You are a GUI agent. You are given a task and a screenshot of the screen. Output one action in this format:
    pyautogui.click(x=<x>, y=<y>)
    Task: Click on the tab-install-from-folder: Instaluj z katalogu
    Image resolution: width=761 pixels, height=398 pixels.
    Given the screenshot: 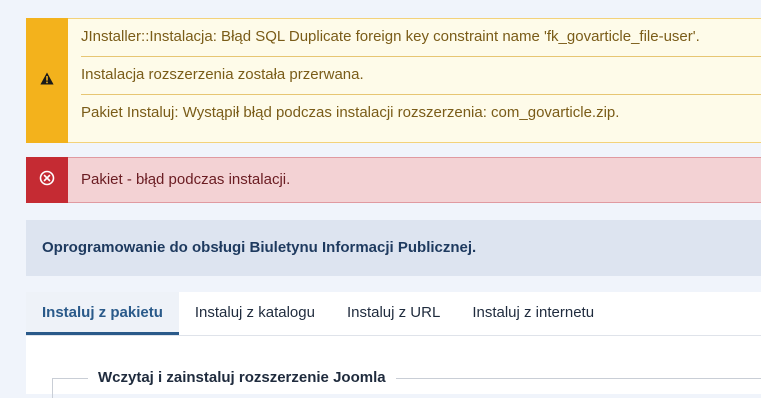 What is the action you would take?
    pyautogui.click(x=255, y=313)
    